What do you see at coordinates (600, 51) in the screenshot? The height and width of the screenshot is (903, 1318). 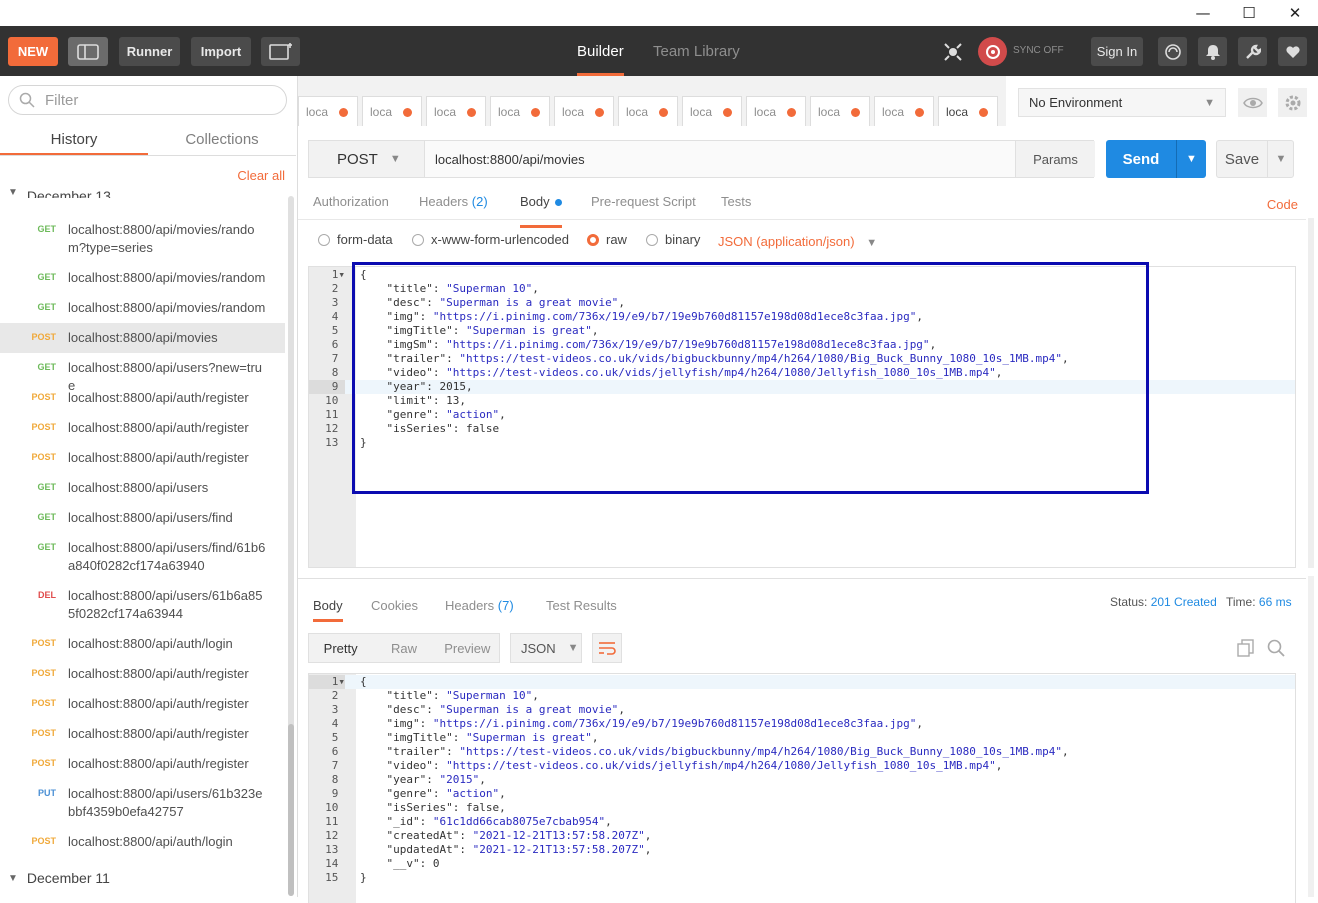 I see `tab-builder: Builder` at bounding box center [600, 51].